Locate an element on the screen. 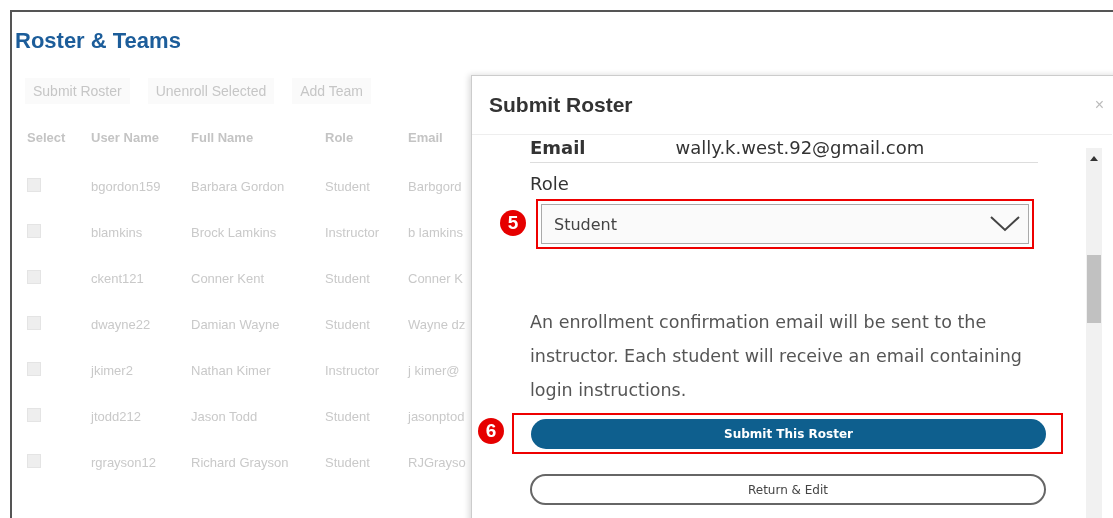 This screenshot has height=518, width=1113. column-header: Role is located at coordinates (366, 146).